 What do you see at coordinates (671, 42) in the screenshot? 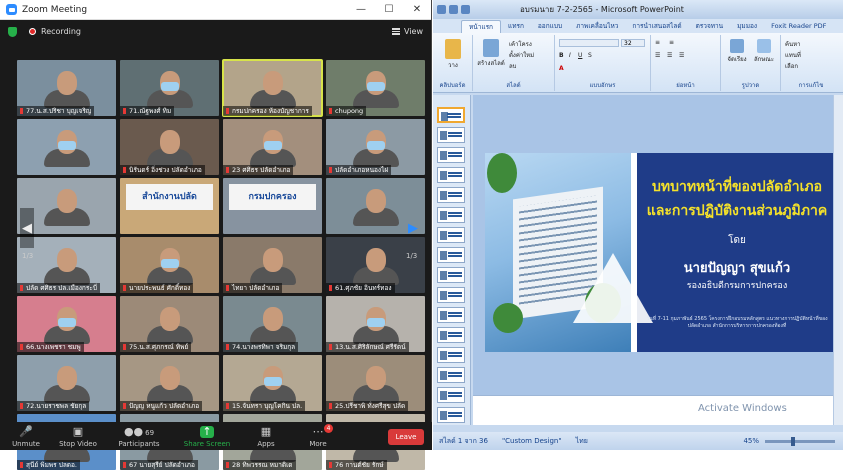
I see `numbering-icon: ≡` at bounding box center [671, 42].